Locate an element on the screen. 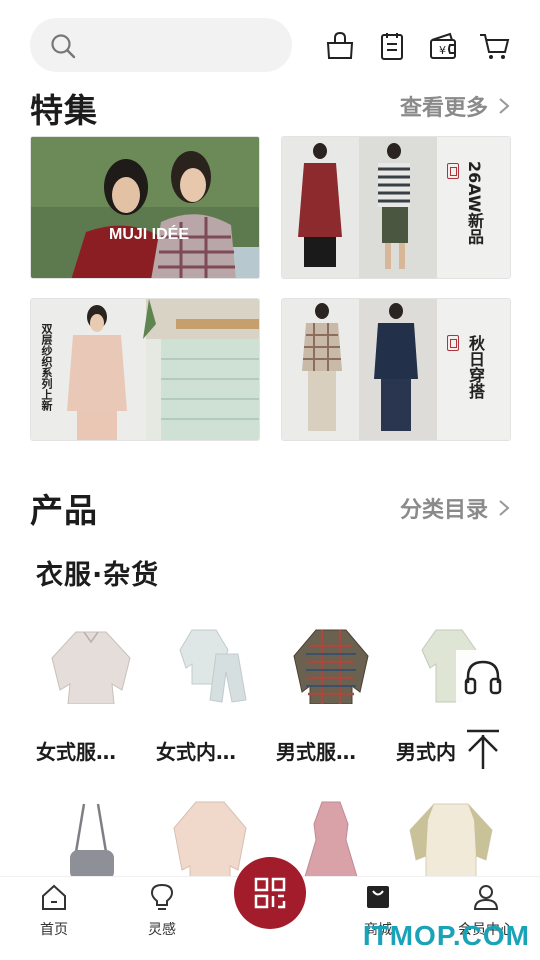  card-label: 双层纱织系列上新 is located at coordinates (46, 367).